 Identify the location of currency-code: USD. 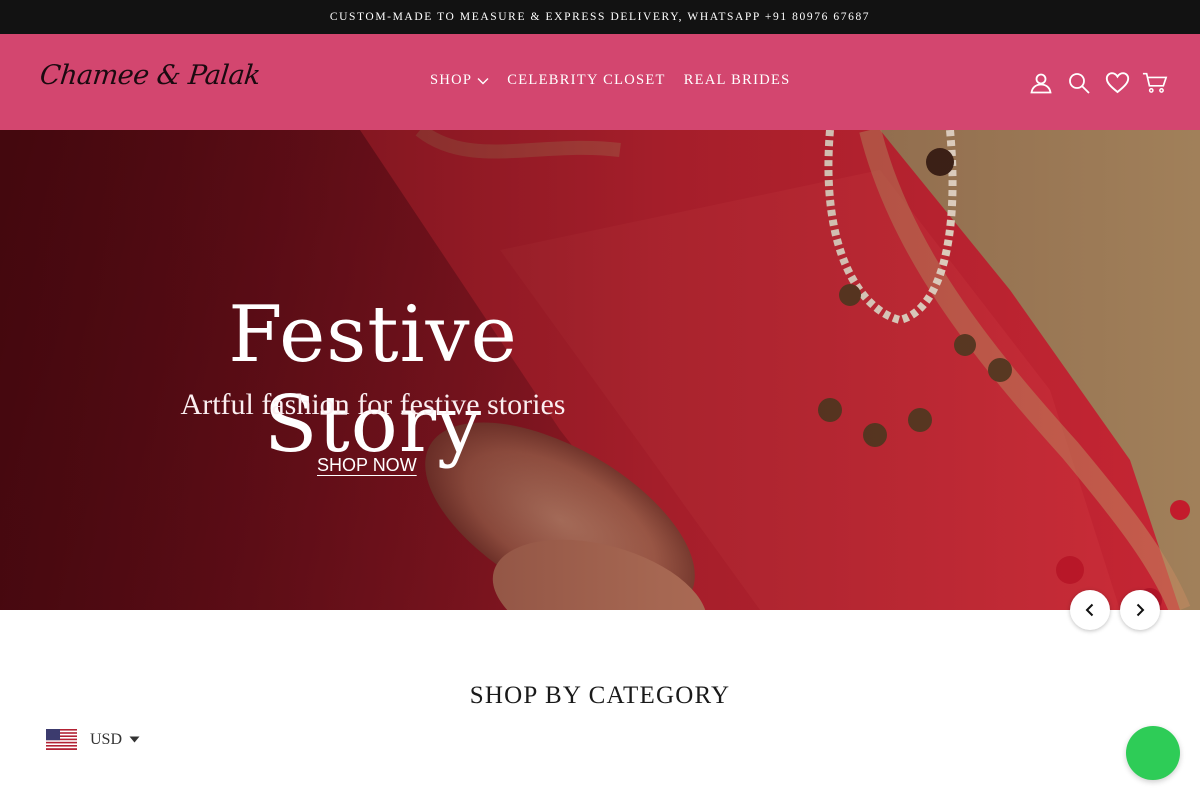
(106, 739).